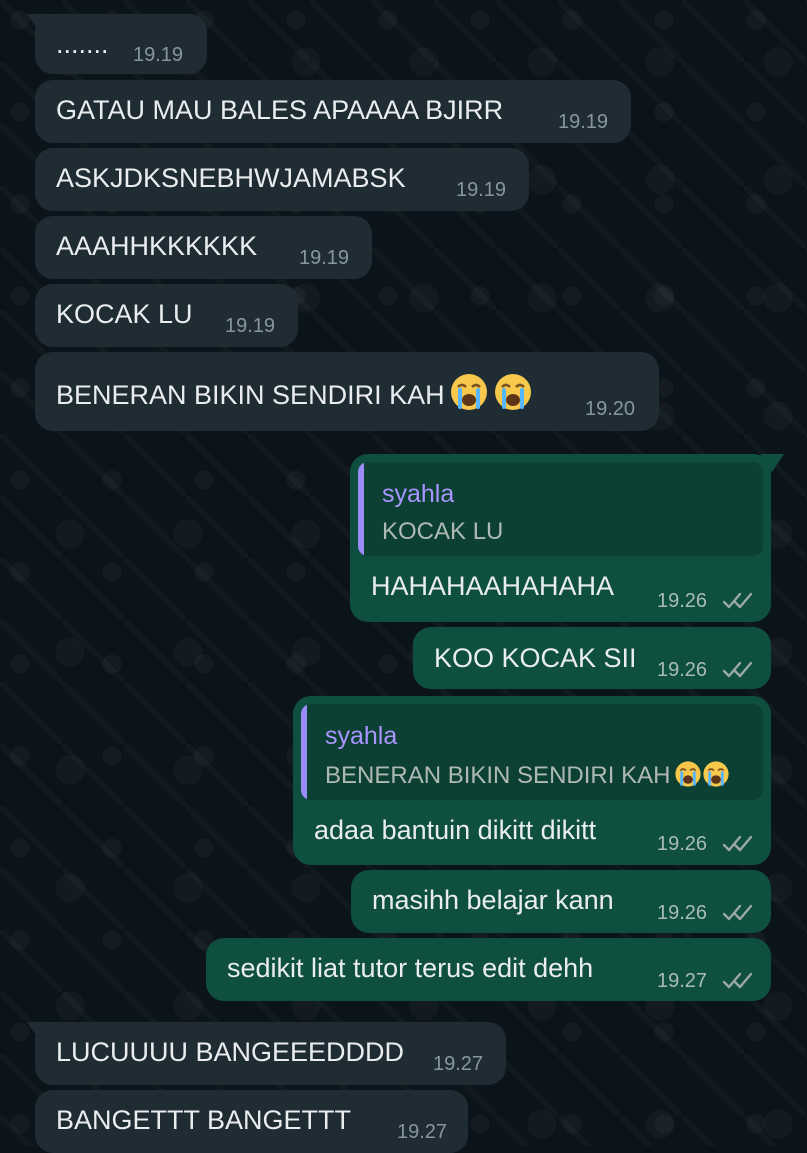 Image resolution: width=807 pixels, height=1153 pixels. I want to click on incoming-message-aaahh: AAAHHKKKKKK 19.19, so click(203, 247).